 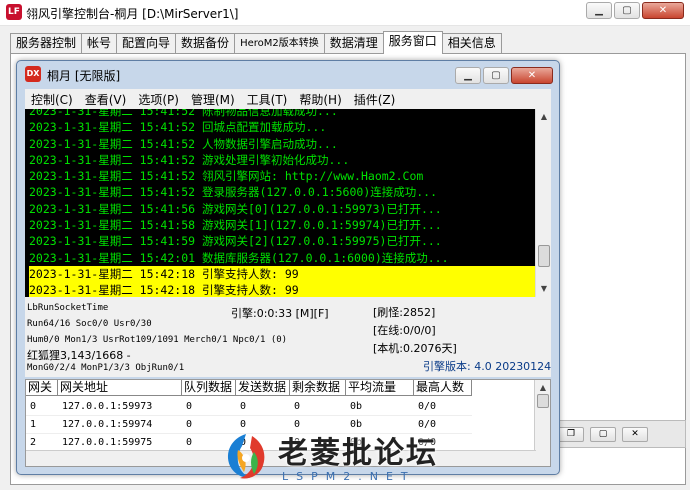 I want to click on log-scrollbar: ▲ ▼, so click(x=543, y=203).